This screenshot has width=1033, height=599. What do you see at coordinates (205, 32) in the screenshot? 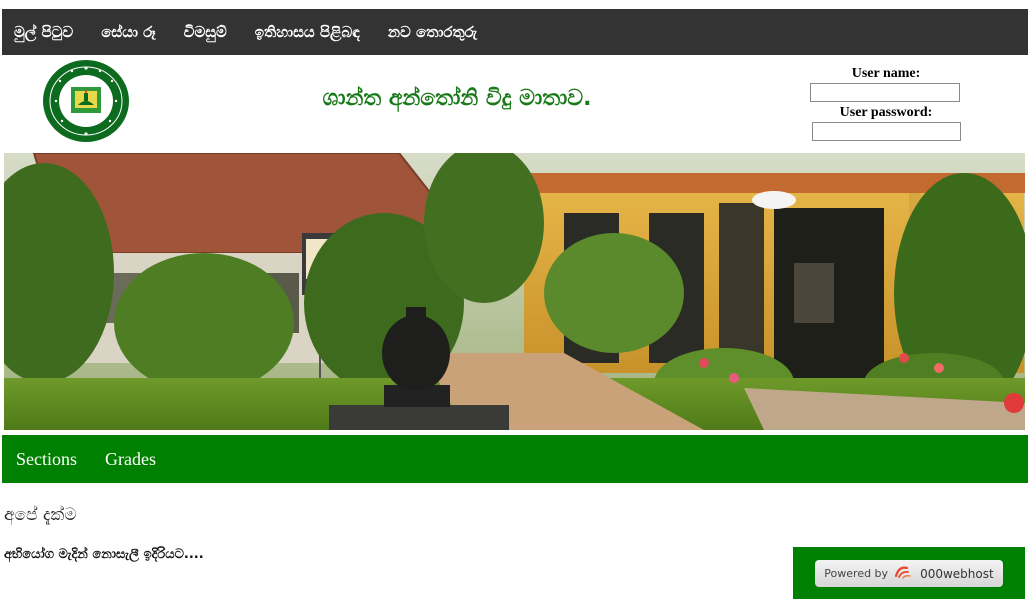
I see `nav-inquiries-link: විමසුම්` at bounding box center [205, 32].